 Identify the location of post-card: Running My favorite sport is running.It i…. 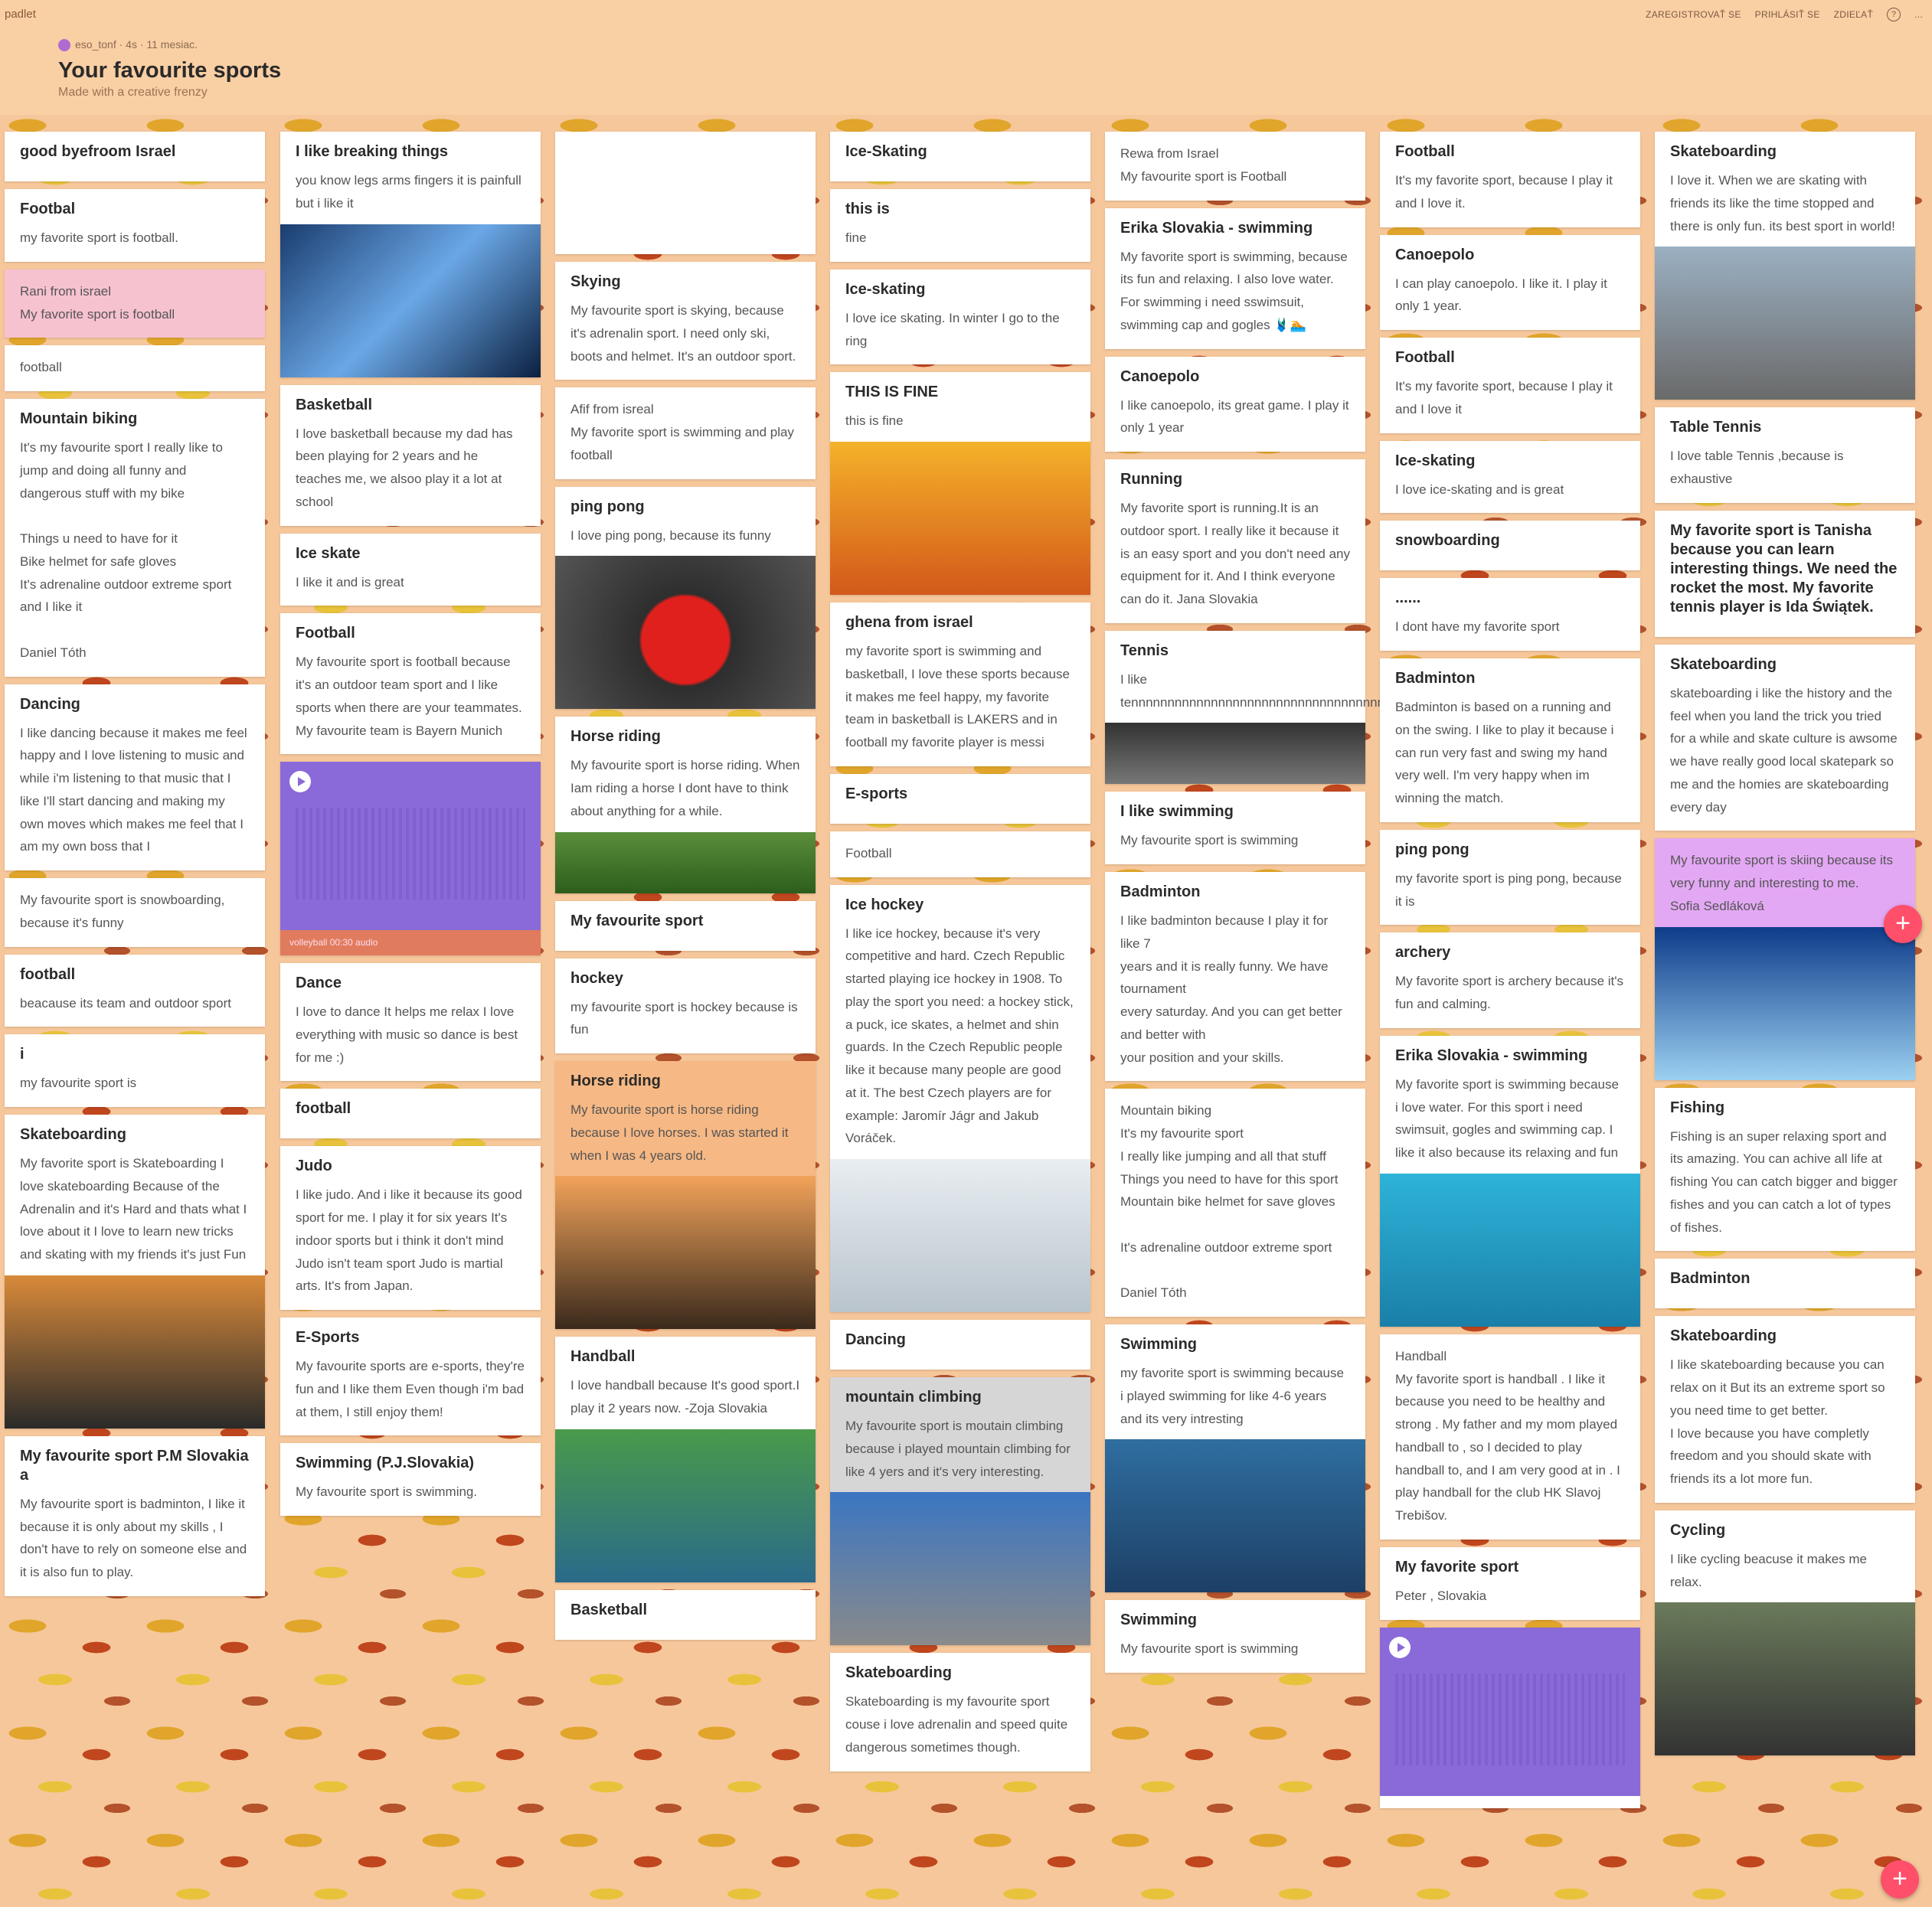
(1235, 541).